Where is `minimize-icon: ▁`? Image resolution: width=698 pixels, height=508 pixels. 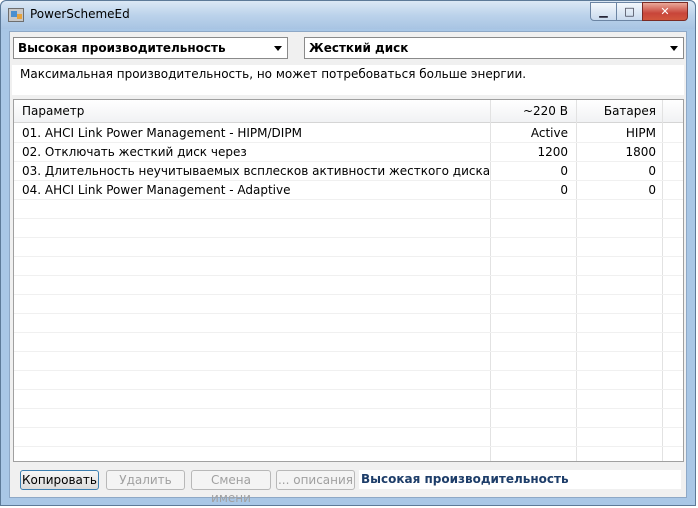 minimize-icon: ▁ is located at coordinates (603, 11).